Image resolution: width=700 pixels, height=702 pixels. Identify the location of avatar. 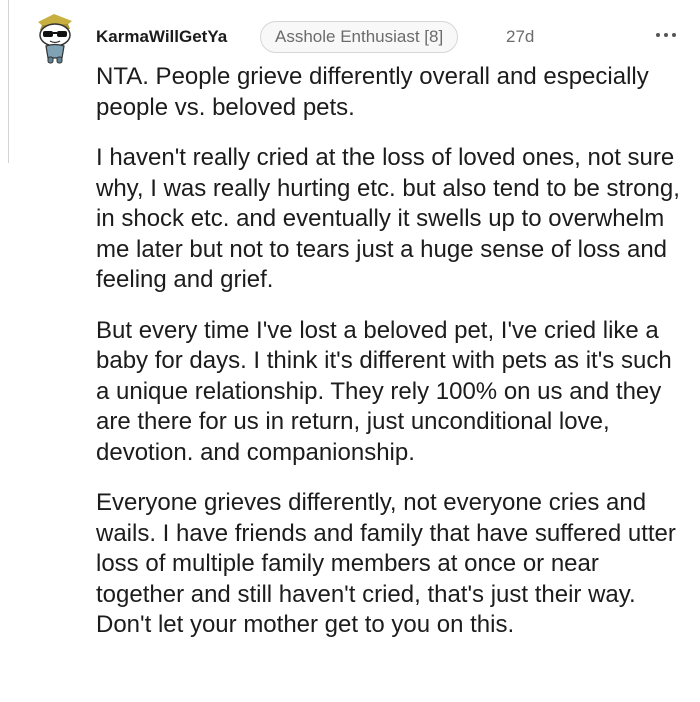
(55, 38).